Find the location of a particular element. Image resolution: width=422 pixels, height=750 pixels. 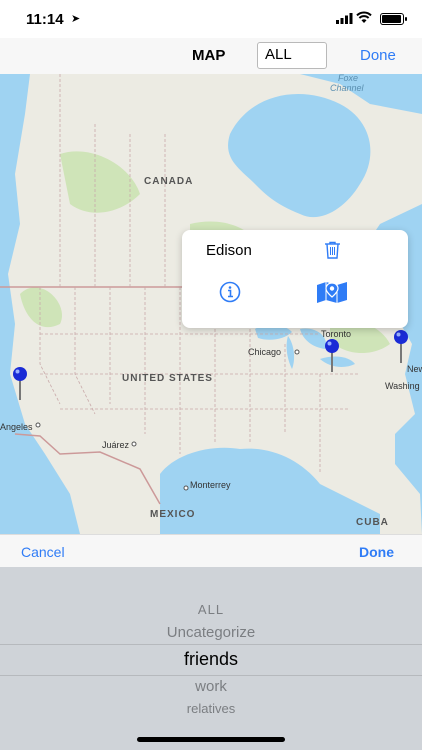

home-indicator is located at coordinates (211, 739).